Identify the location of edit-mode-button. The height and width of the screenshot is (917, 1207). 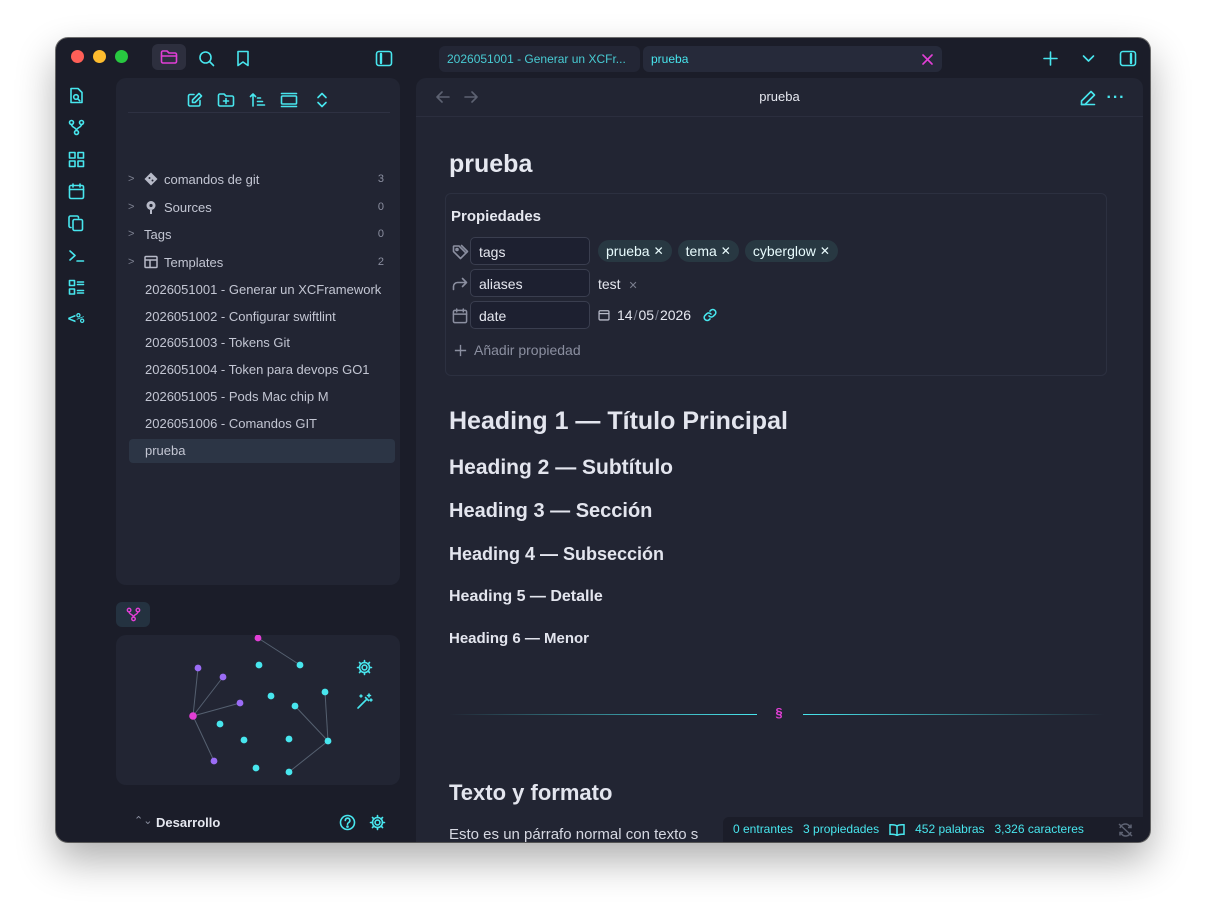
(1088, 98).